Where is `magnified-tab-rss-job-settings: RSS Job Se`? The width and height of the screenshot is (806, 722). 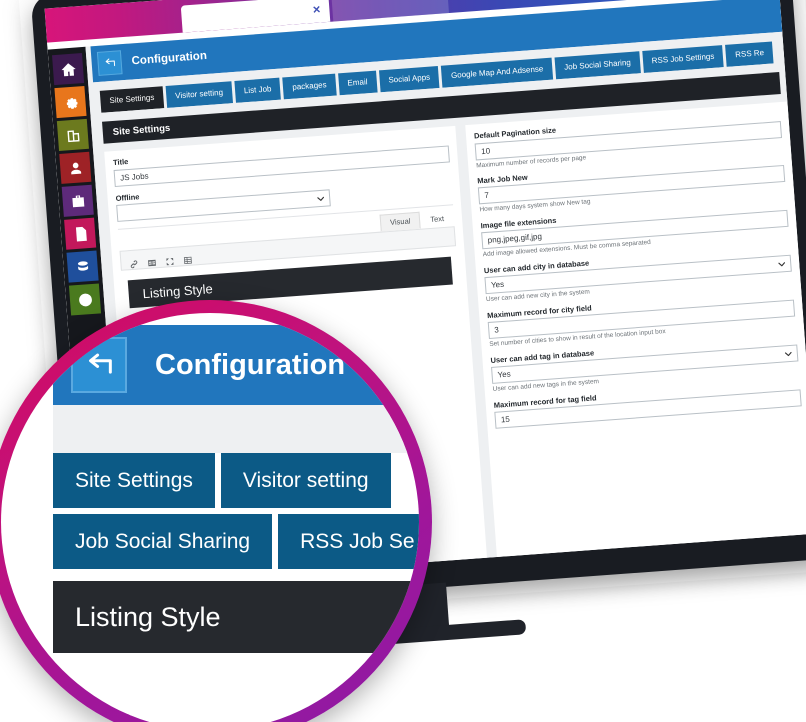
magnified-tab-rss-job-settings: RSS Job Se is located at coordinates (348, 541).